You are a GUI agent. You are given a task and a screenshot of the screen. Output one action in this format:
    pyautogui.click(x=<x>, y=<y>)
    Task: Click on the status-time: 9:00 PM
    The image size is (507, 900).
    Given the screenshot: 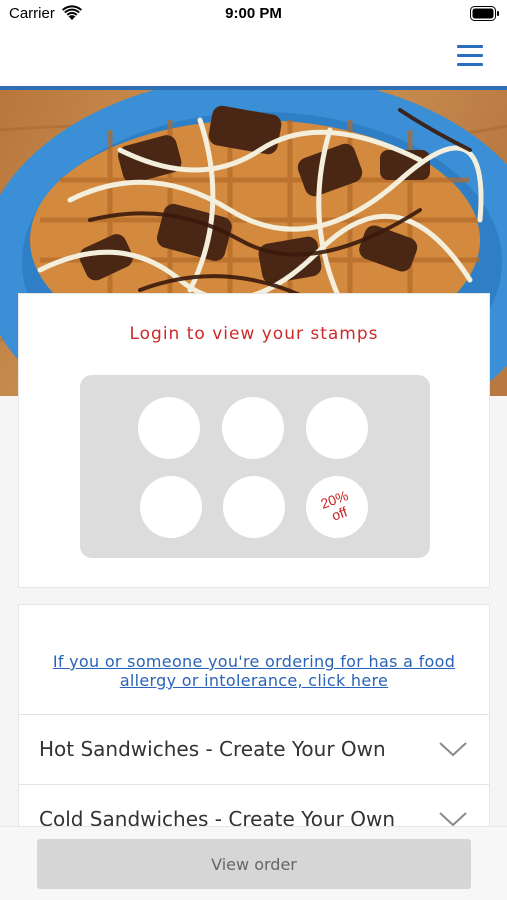 What is the action you would take?
    pyautogui.click(x=253, y=13)
    